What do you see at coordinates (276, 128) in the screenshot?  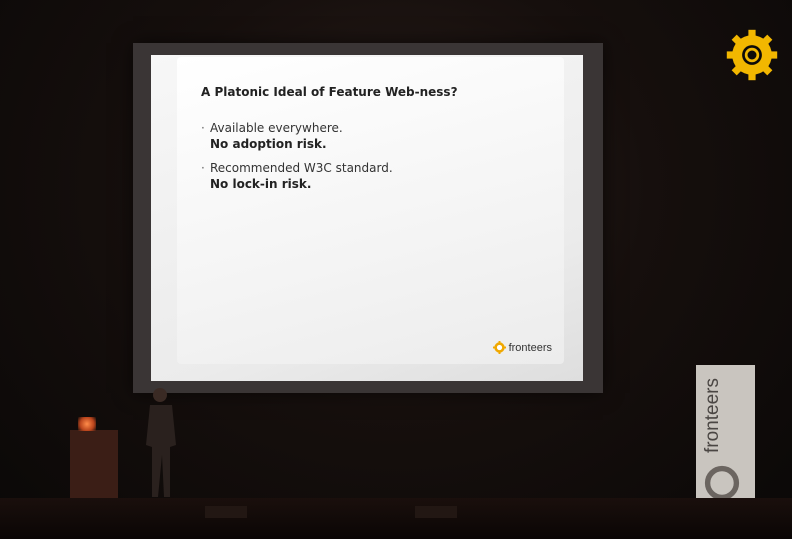 I see `bullet-text: Available everywhere.` at bounding box center [276, 128].